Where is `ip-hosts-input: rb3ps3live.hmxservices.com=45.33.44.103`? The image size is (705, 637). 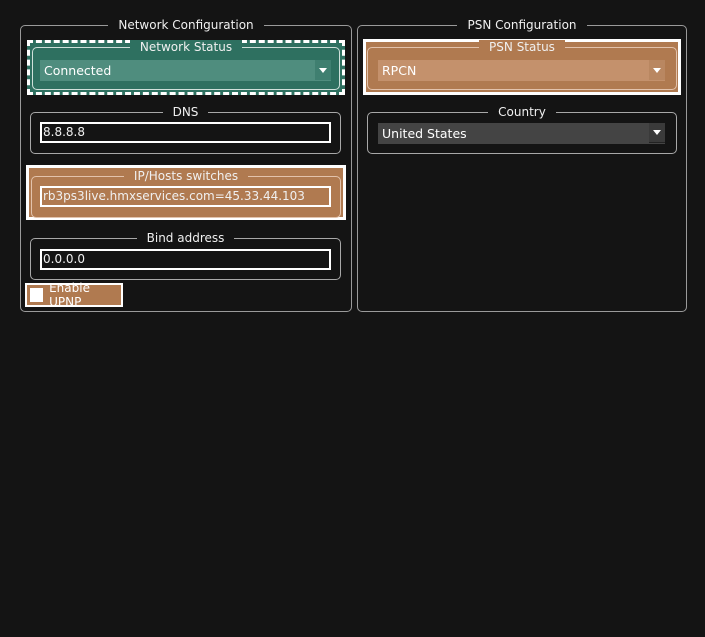 ip-hosts-input: rb3ps3live.hmxservices.com=45.33.44.103 is located at coordinates (185, 196).